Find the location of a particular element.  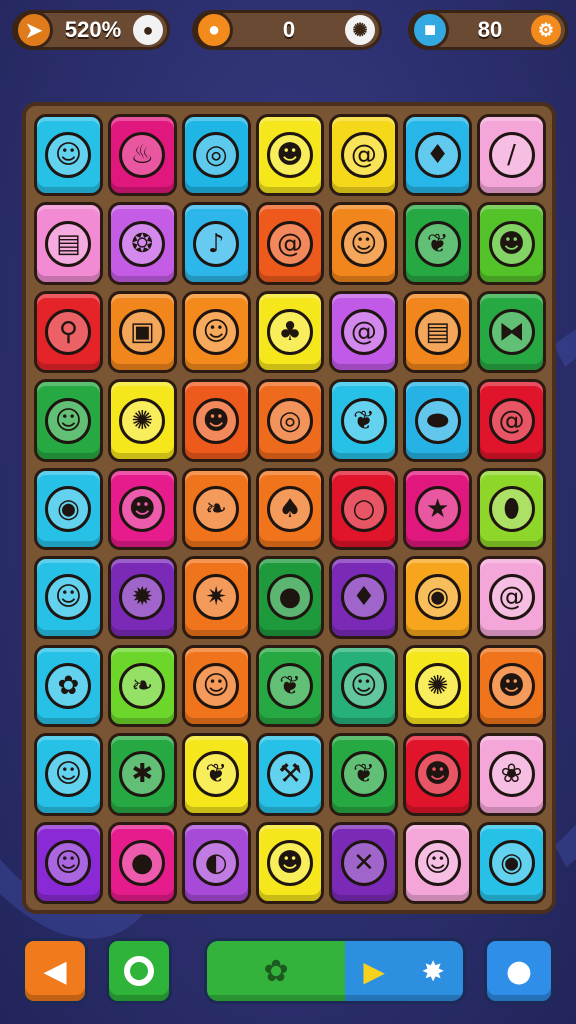

board-tile: ⬬ is located at coordinates (438, 420).